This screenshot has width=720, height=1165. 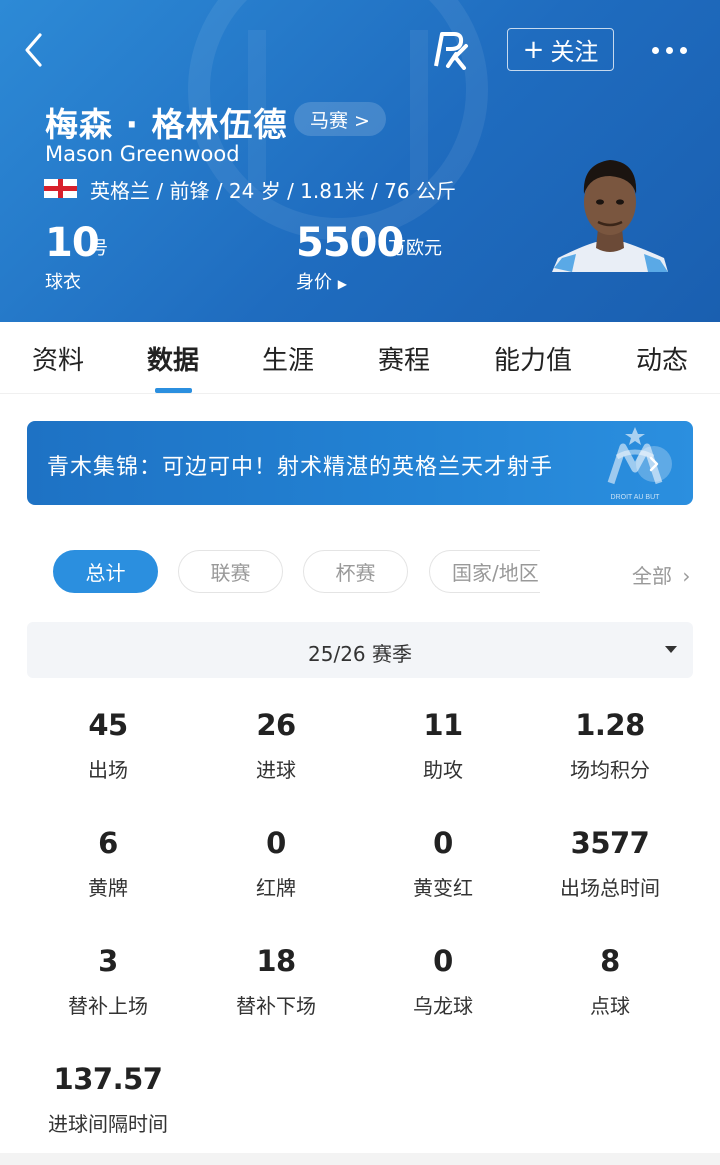 I want to click on stat-label: 替补下场, so click(x=276, y=1006).